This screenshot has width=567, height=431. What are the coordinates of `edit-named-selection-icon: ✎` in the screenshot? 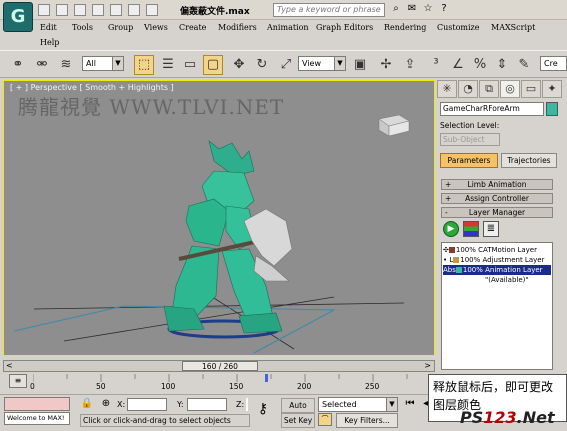 It's located at (524, 65).